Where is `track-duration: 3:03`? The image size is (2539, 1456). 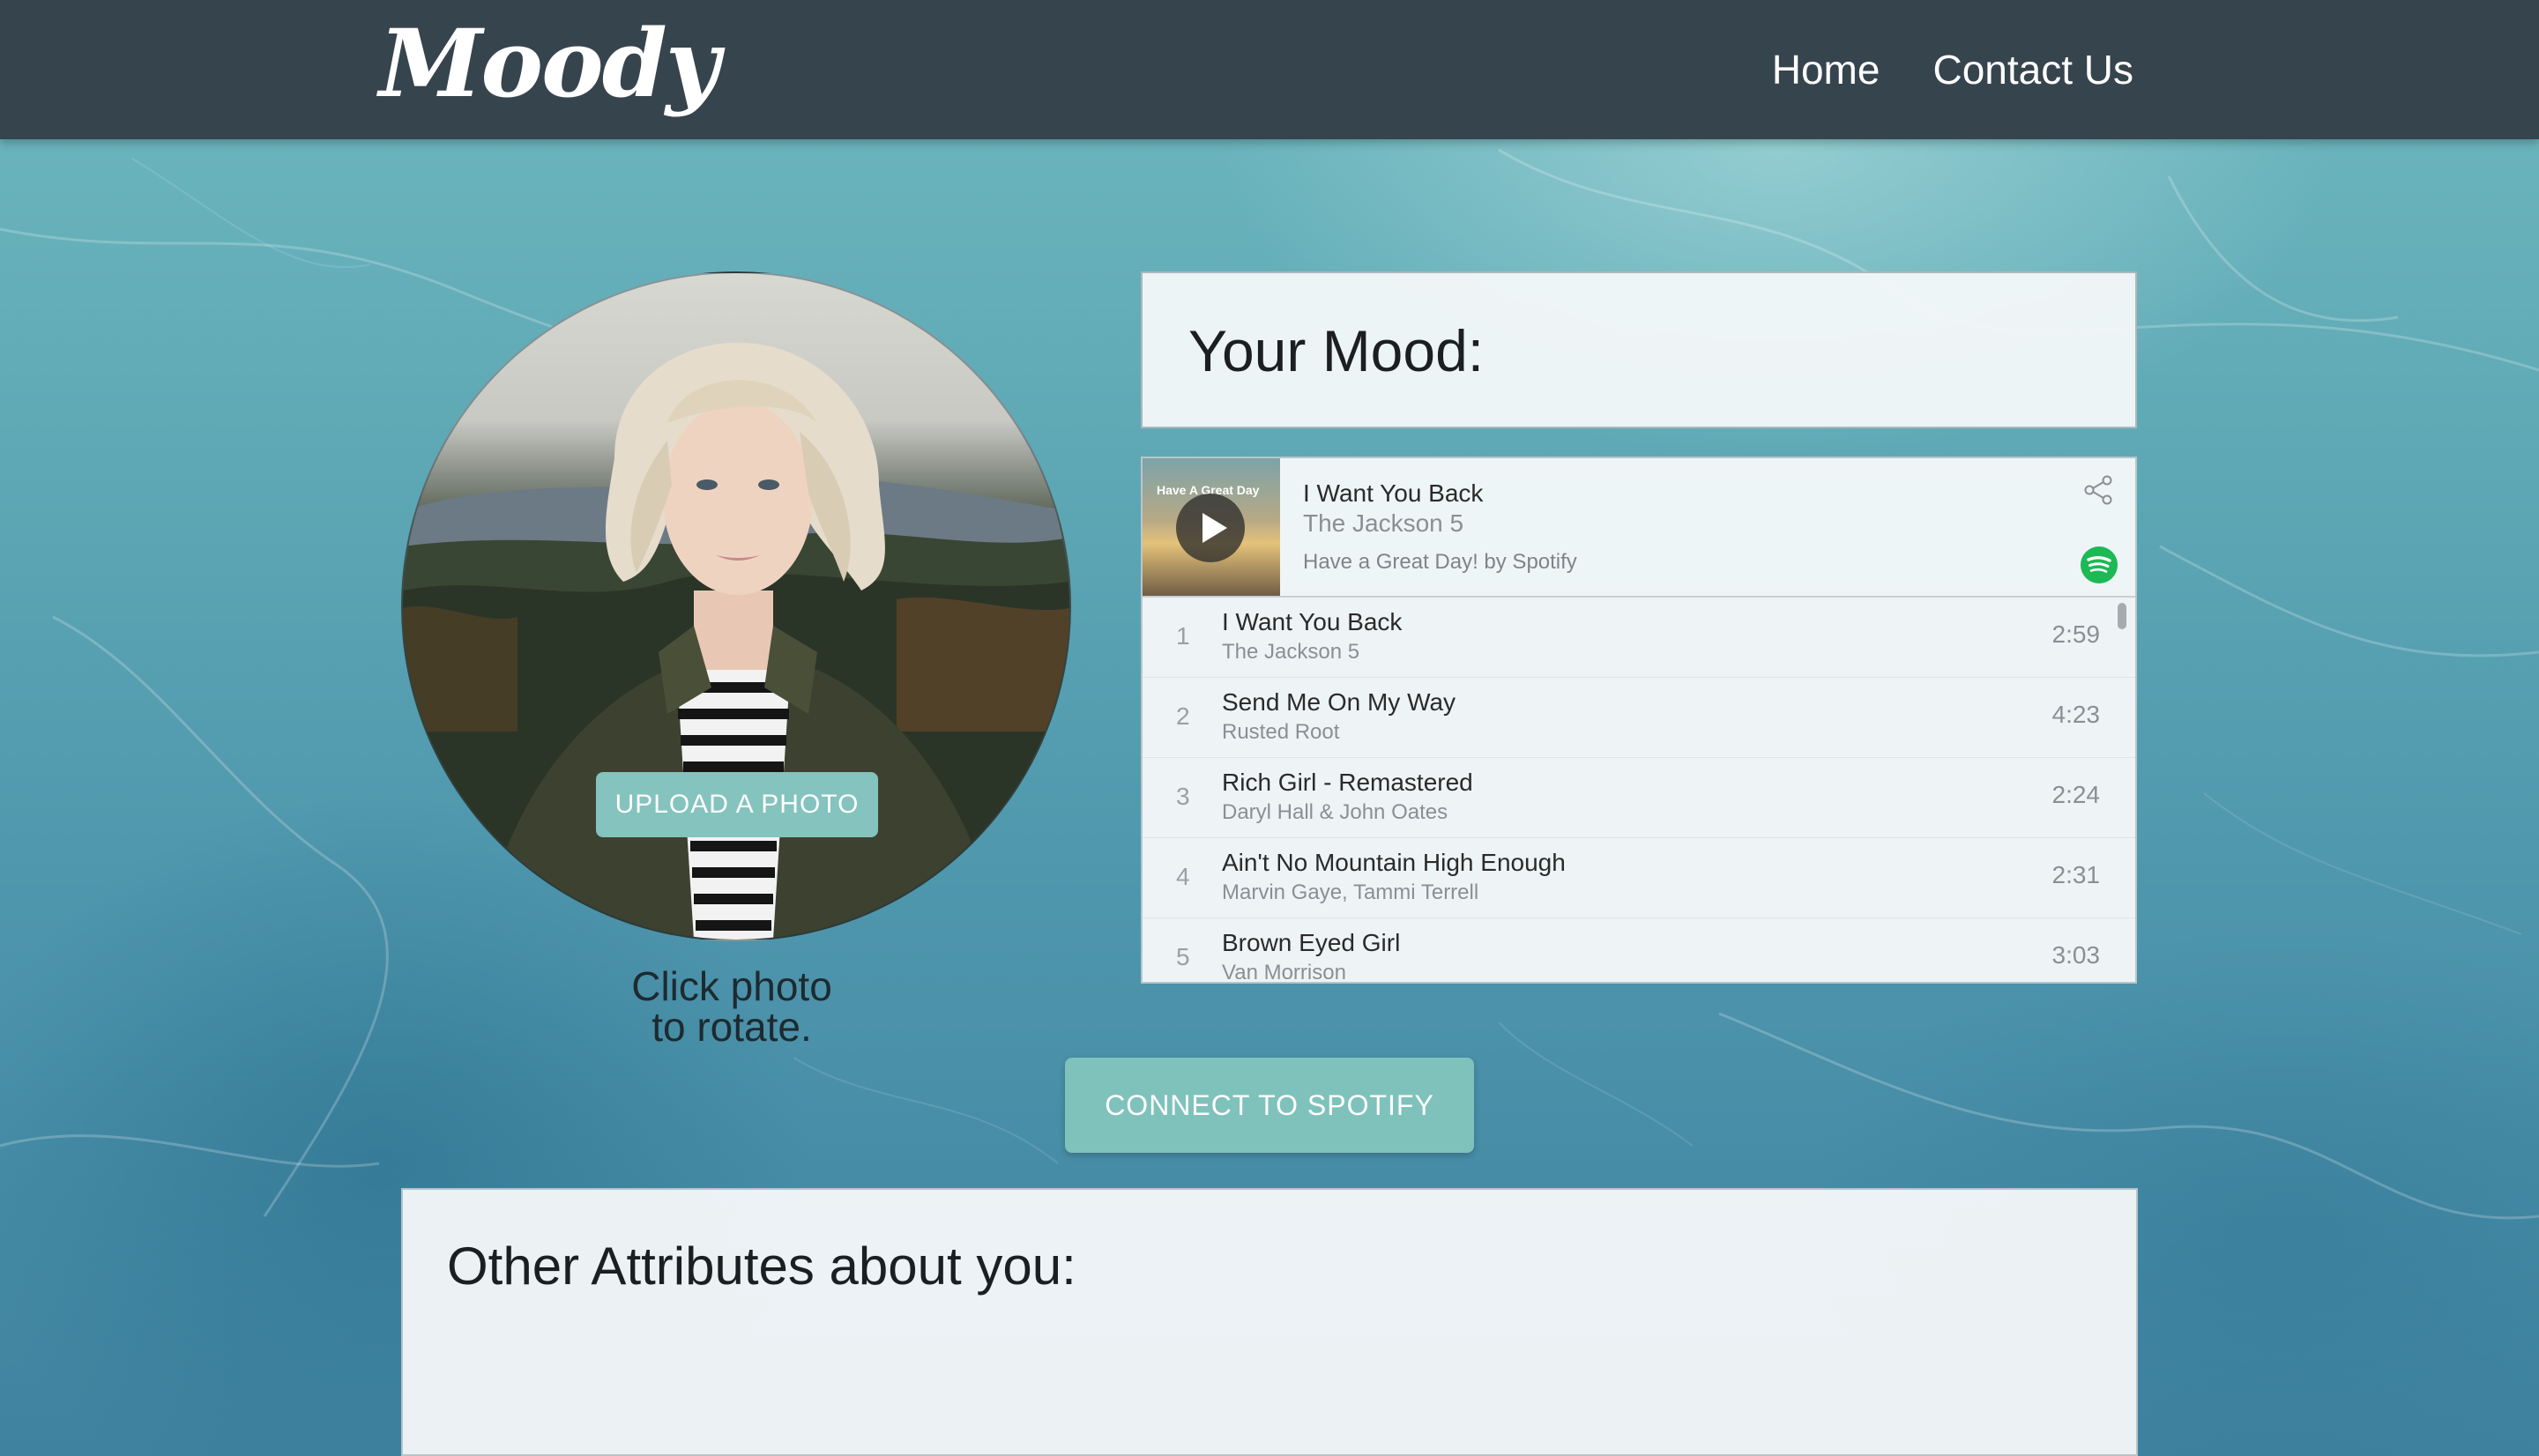
track-duration: 3:03 is located at coordinates (2076, 955).